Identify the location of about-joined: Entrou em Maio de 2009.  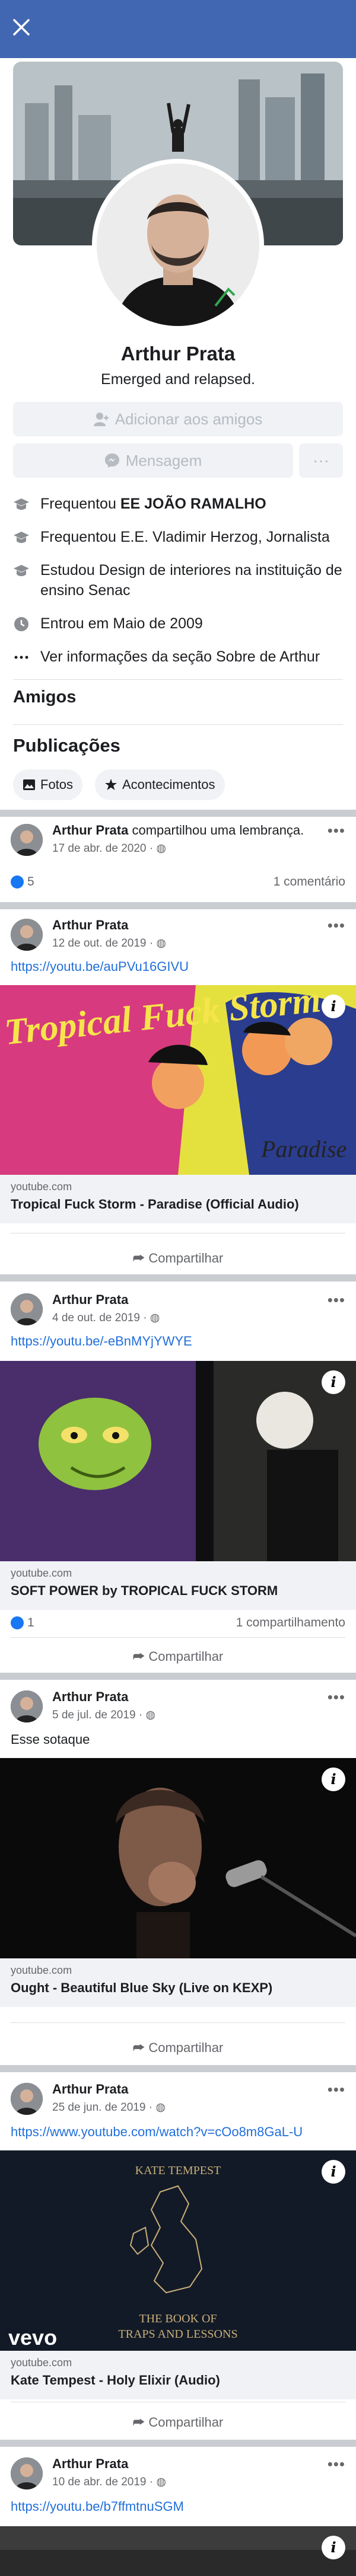
(178, 623).